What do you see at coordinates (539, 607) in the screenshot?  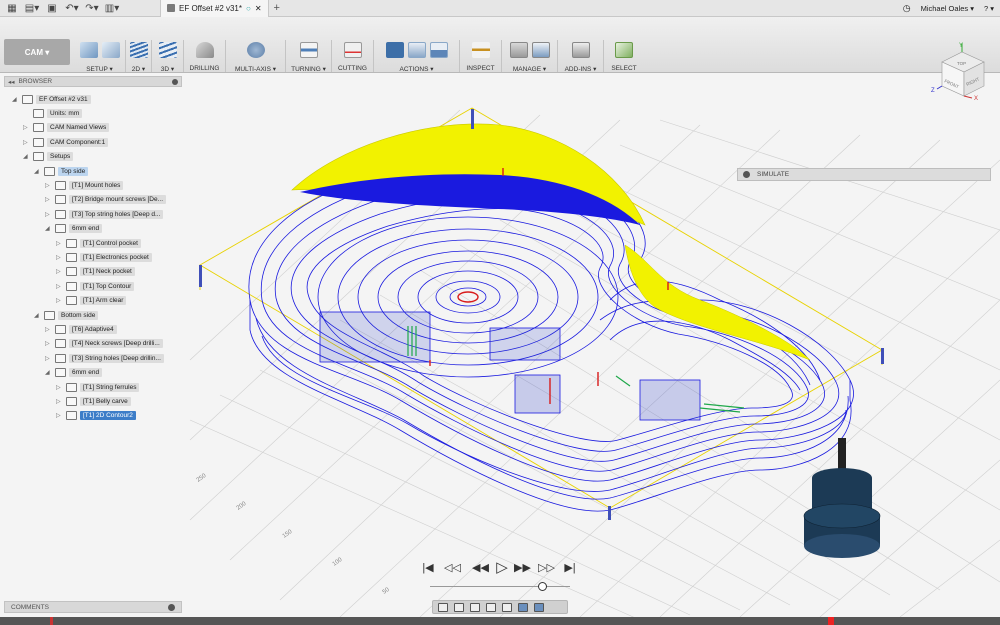 I see `grid-settings-icon` at bounding box center [539, 607].